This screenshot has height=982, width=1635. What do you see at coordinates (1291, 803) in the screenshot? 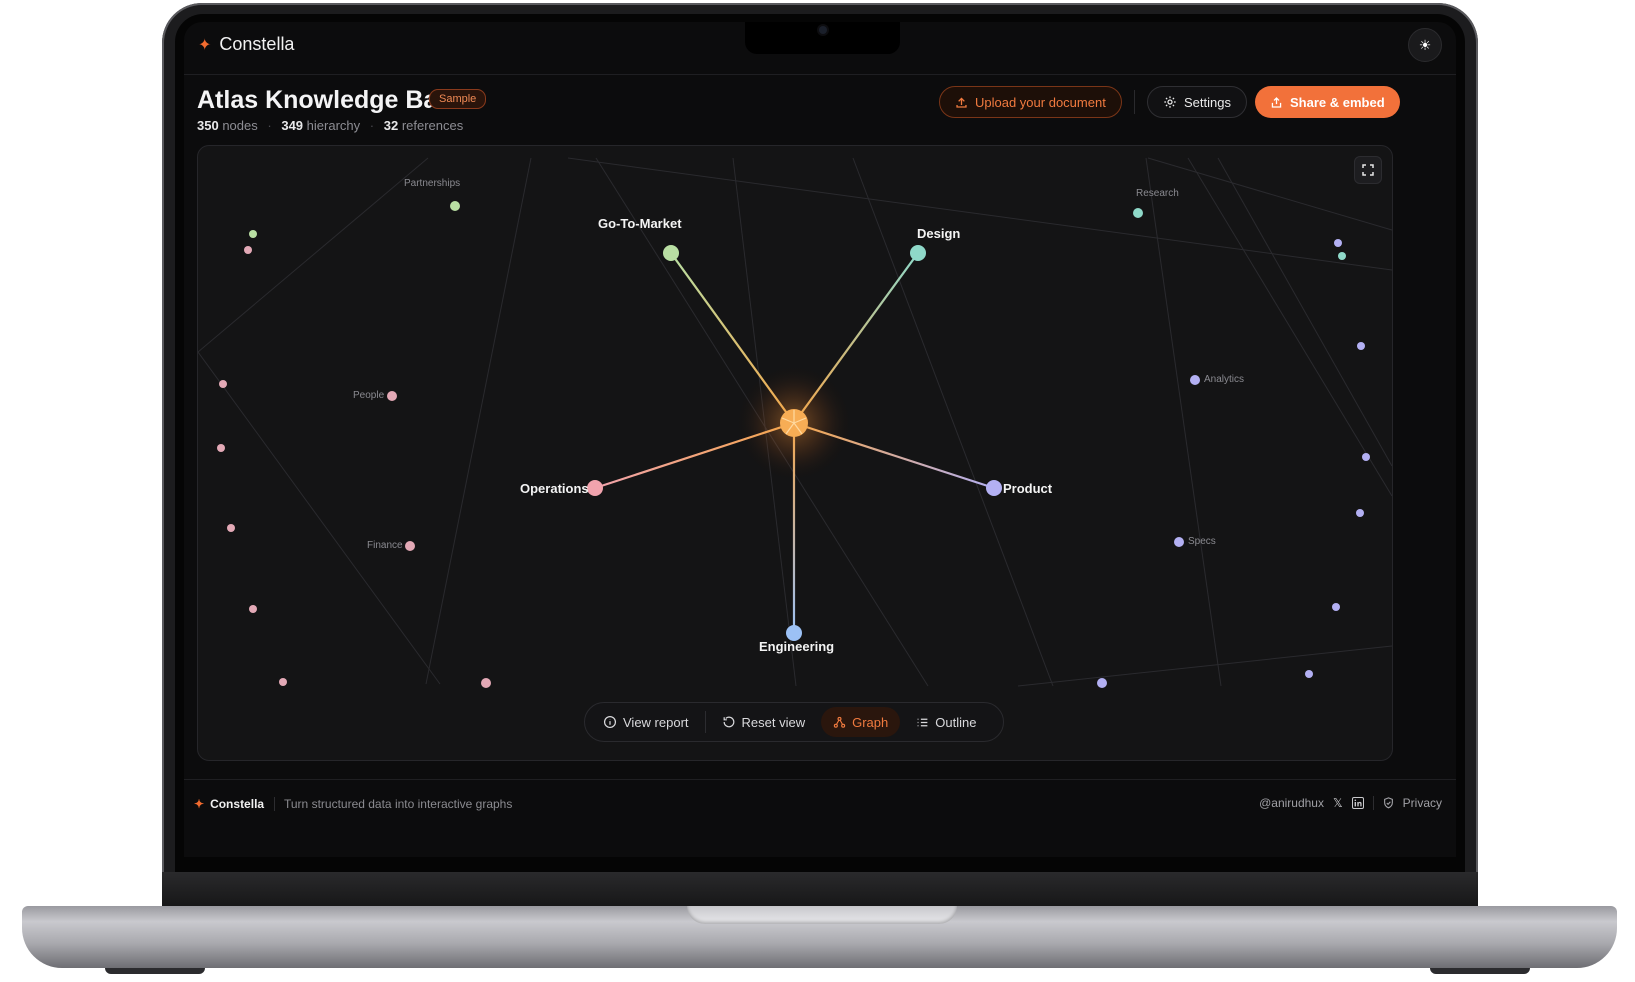
I see `author-handle-link: @anirudhux` at bounding box center [1291, 803].